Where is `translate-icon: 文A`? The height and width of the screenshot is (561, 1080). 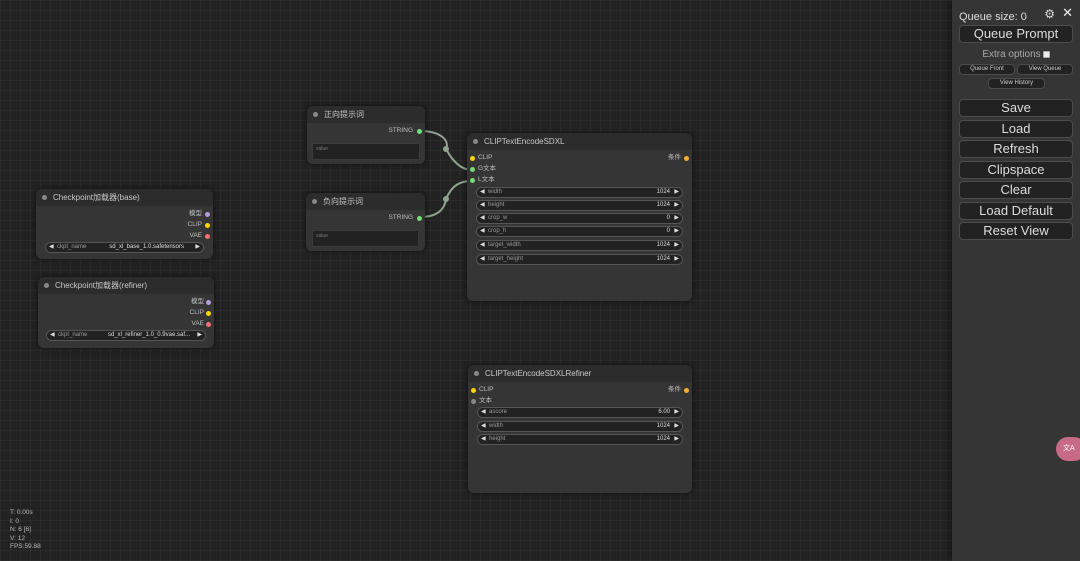 translate-icon: 文A is located at coordinates (1068, 449).